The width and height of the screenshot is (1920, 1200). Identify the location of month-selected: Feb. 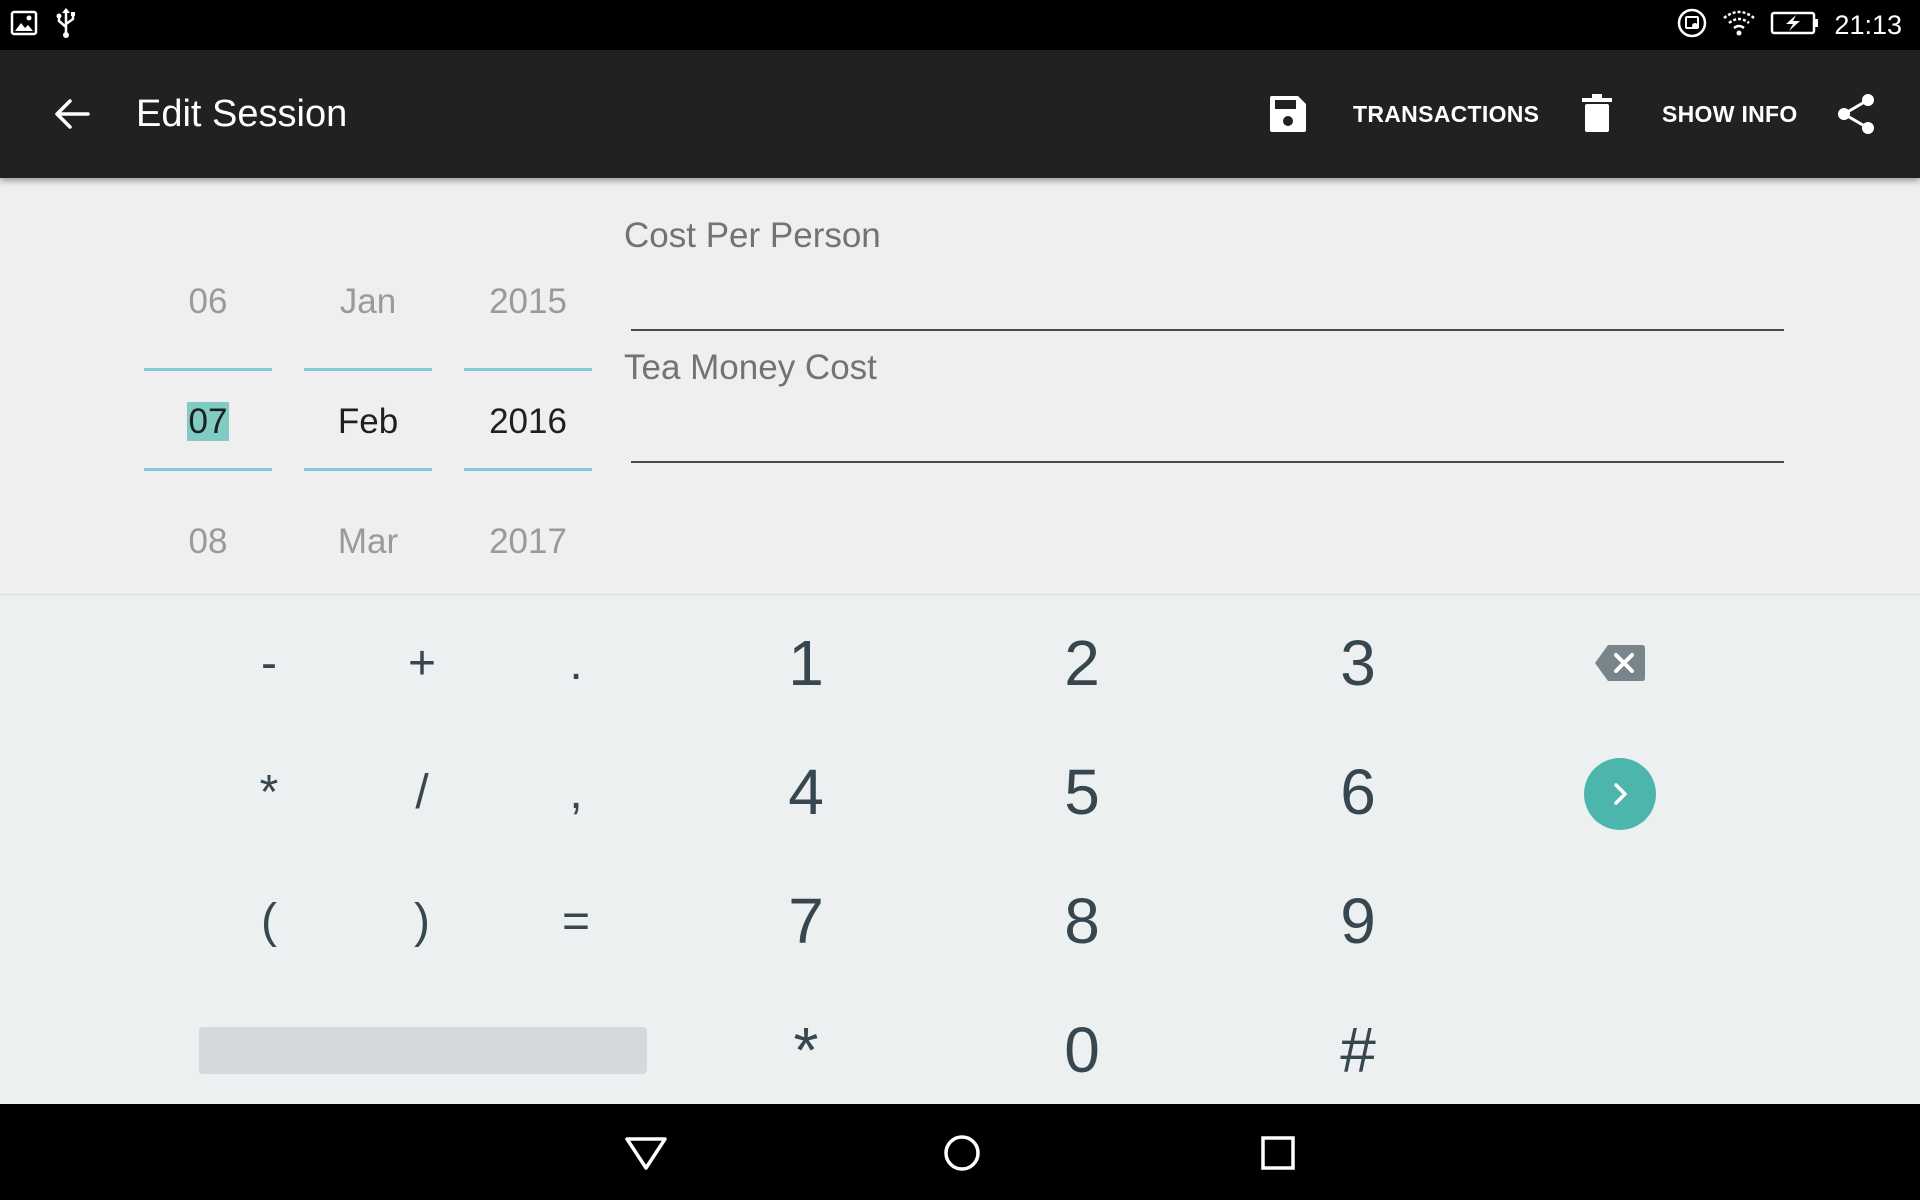
(368, 422).